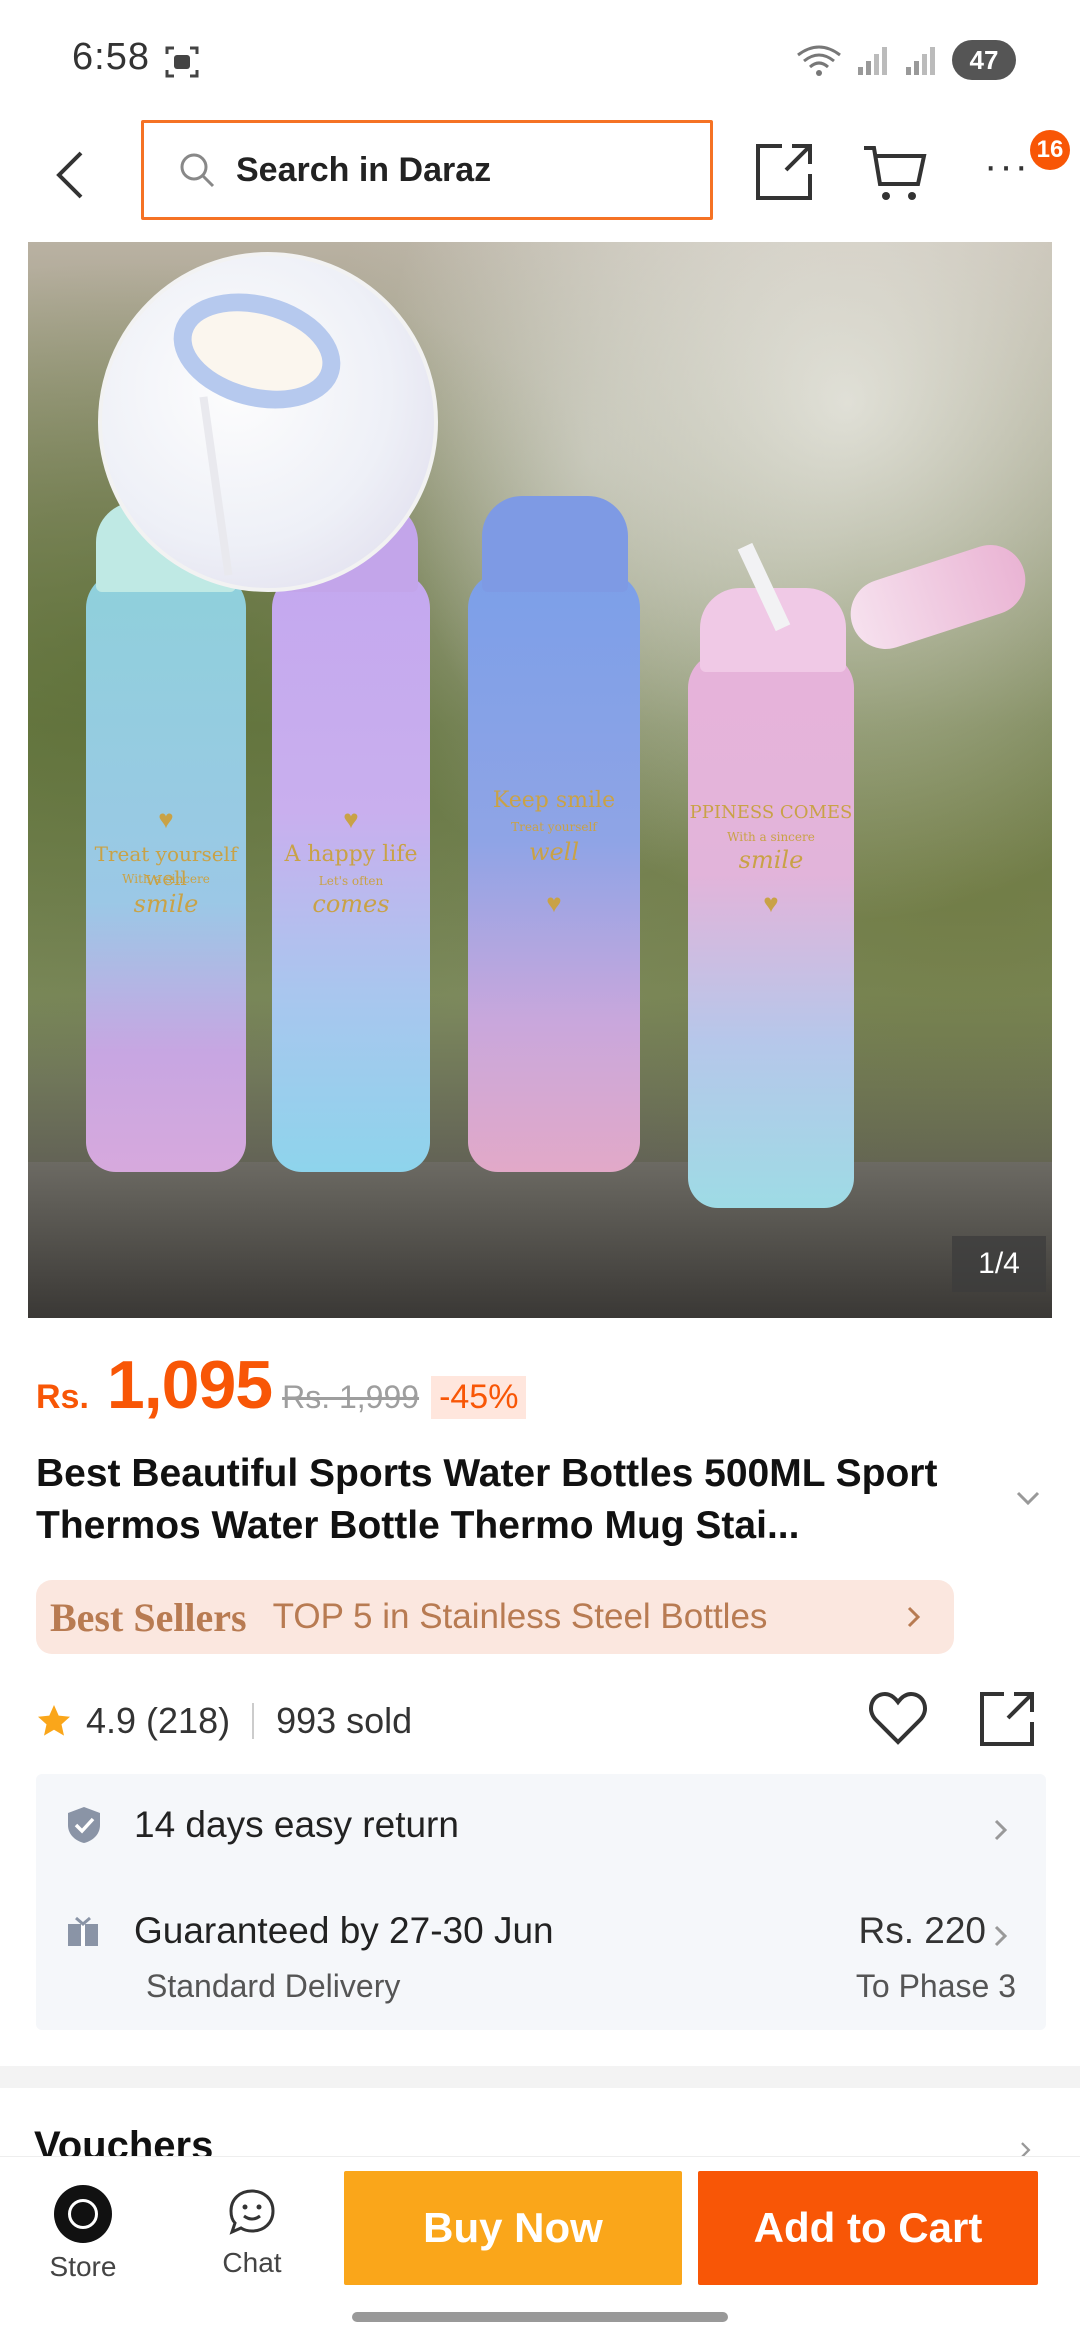  What do you see at coordinates (898, 1718) in the screenshot?
I see `heart-wishlist-icon` at bounding box center [898, 1718].